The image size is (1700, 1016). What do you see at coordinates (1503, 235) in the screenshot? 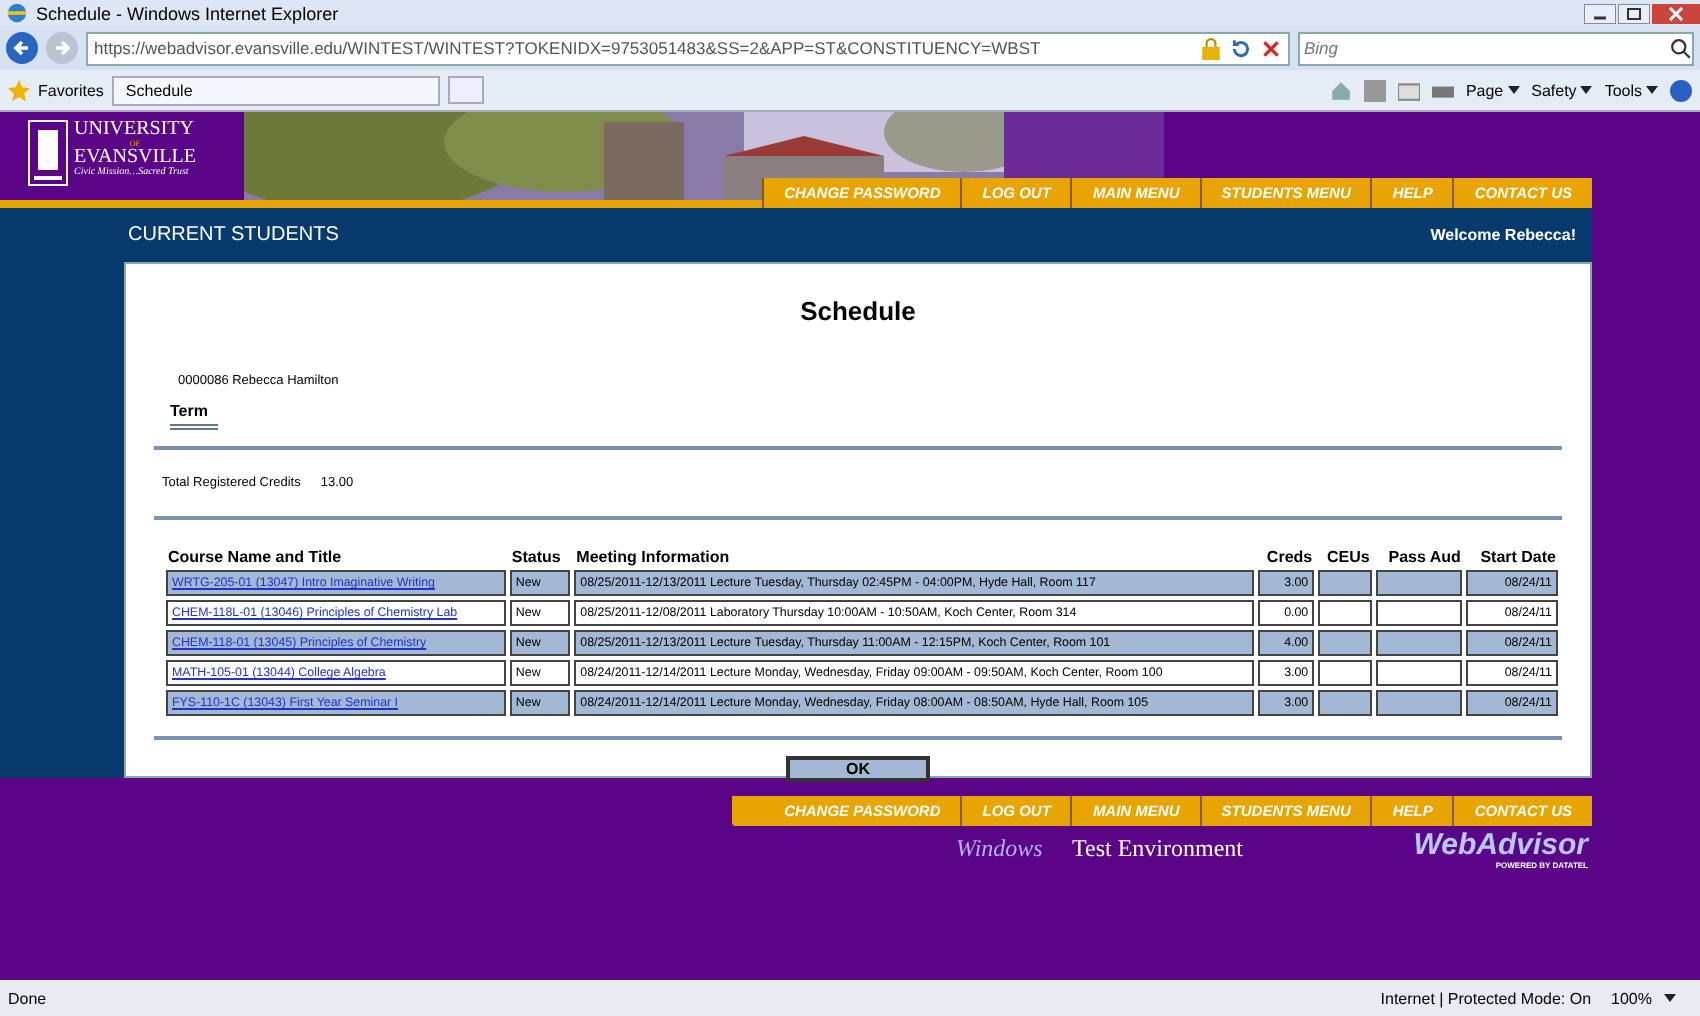
I see `welcome-text: Welcome Rebecca!` at bounding box center [1503, 235].